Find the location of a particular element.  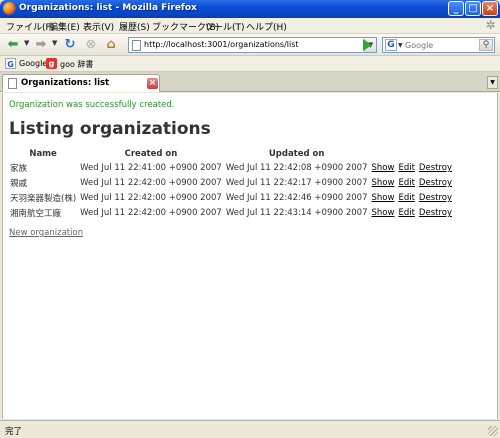

window-title: Organizations: list - Mozilla Firefox is located at coordinates (108, 8).